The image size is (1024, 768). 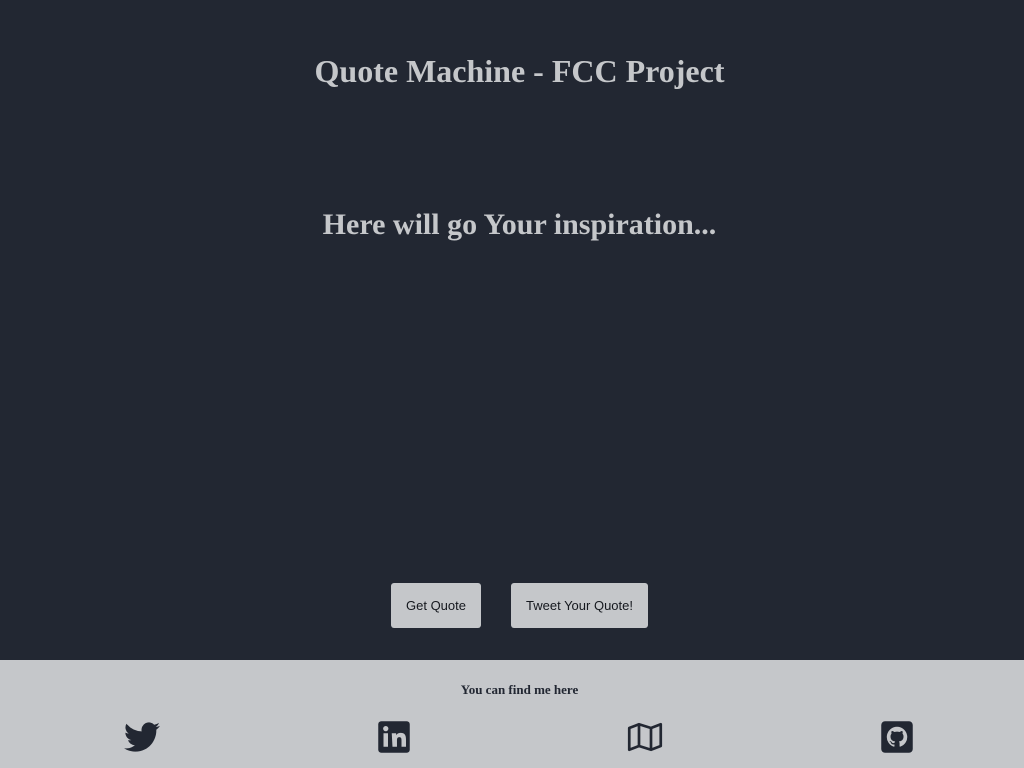 I want to click on twitter-link, so click(x=142, y=737).